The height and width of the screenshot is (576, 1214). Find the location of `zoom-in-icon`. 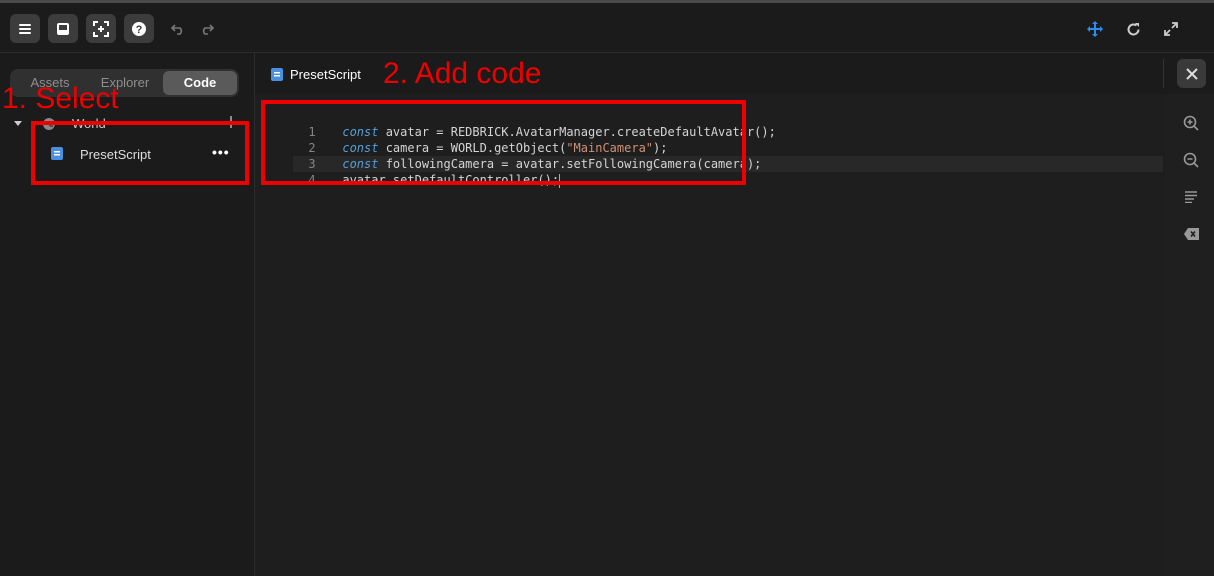

zoom-in-icon is located at coordinates (1191, 123).